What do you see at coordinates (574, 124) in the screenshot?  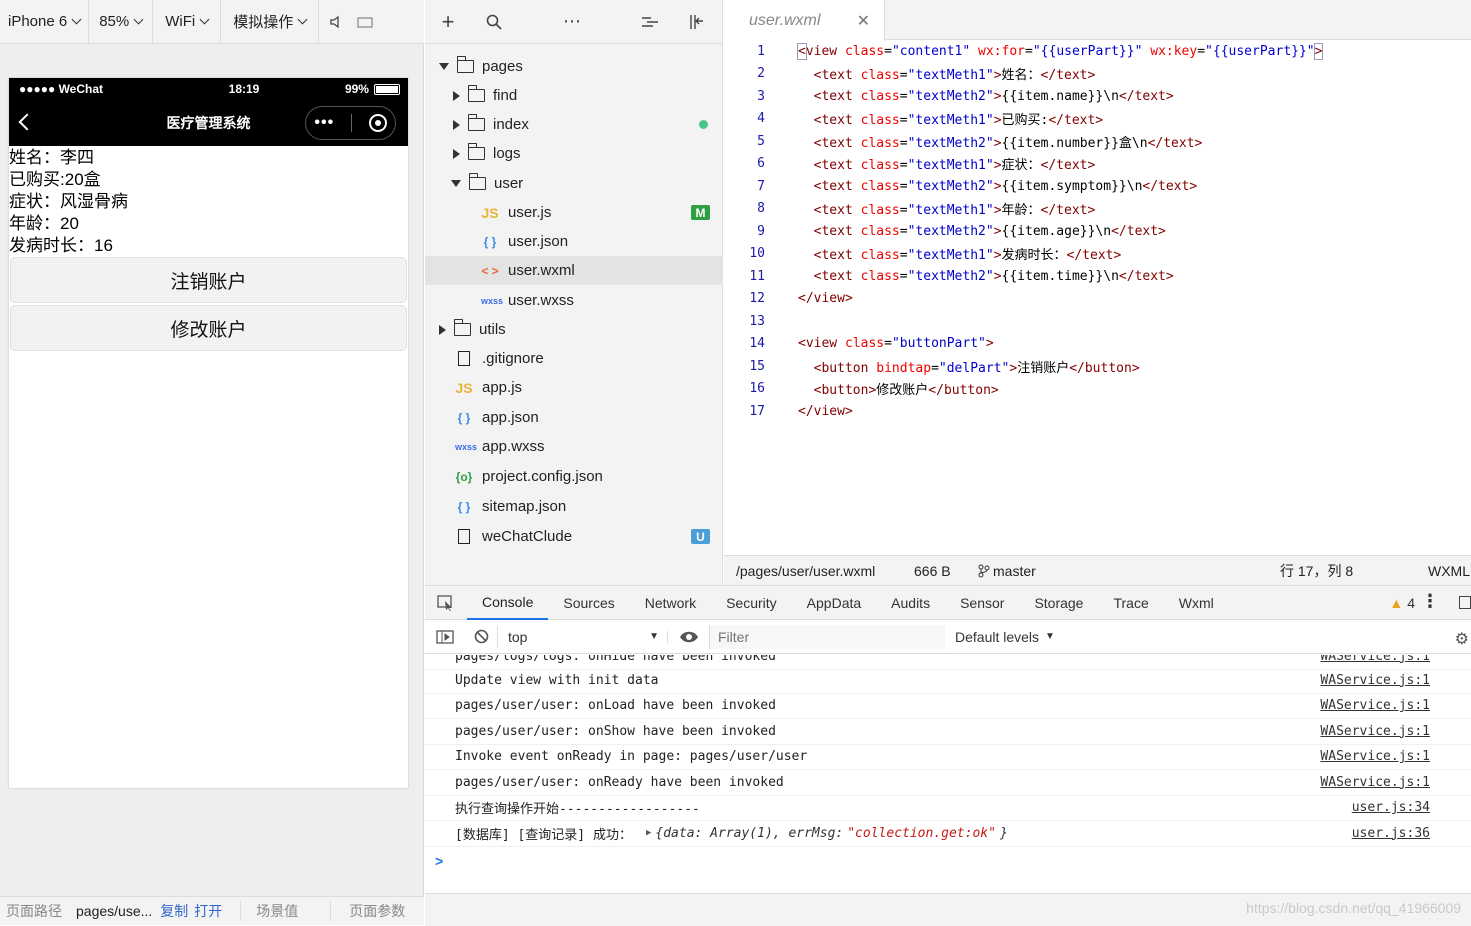 I see `tree-folder-index: index` at bounding box center [574, 124].